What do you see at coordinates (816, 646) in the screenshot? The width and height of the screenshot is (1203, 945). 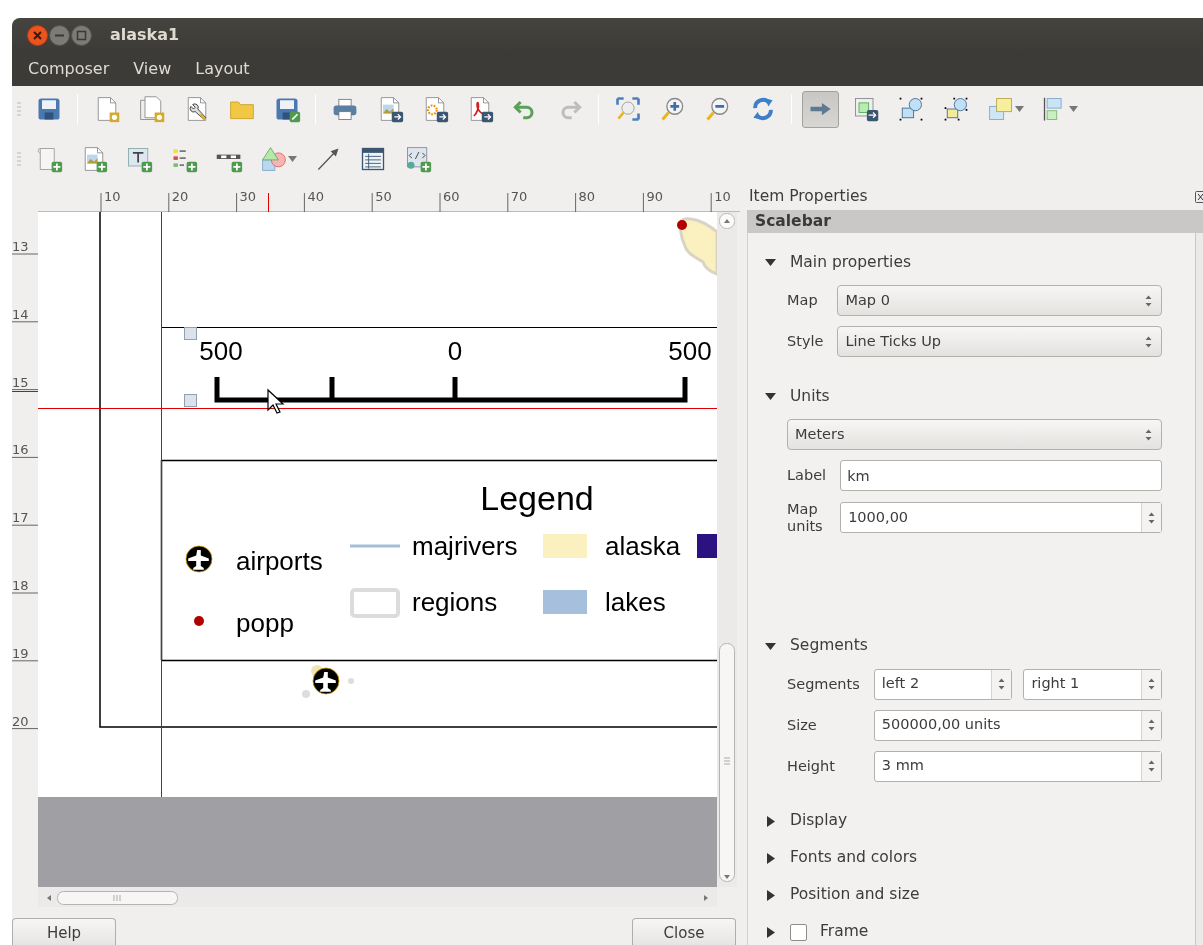 I see `group-header: Segments` at bounding box center [816, 646].